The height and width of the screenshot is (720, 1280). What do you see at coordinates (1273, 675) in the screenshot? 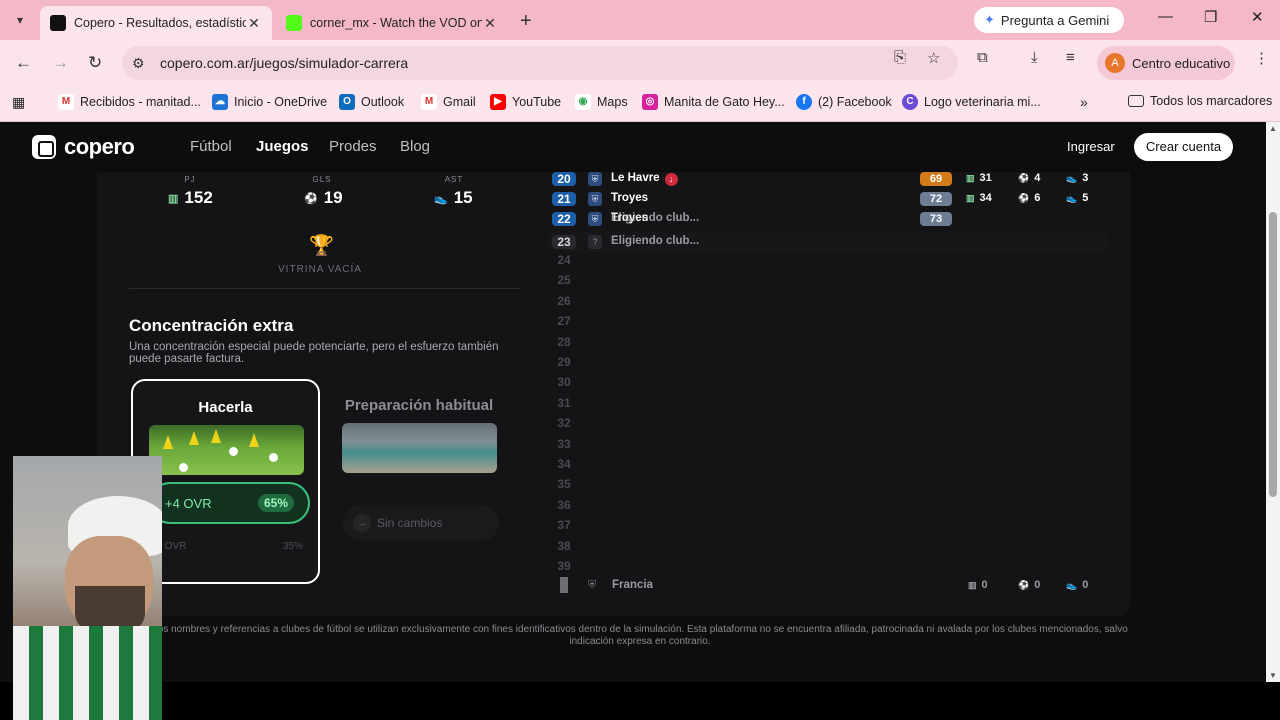
I see `scroll-down-arrow-icon: ▼` at bounding box center [1273, 675].